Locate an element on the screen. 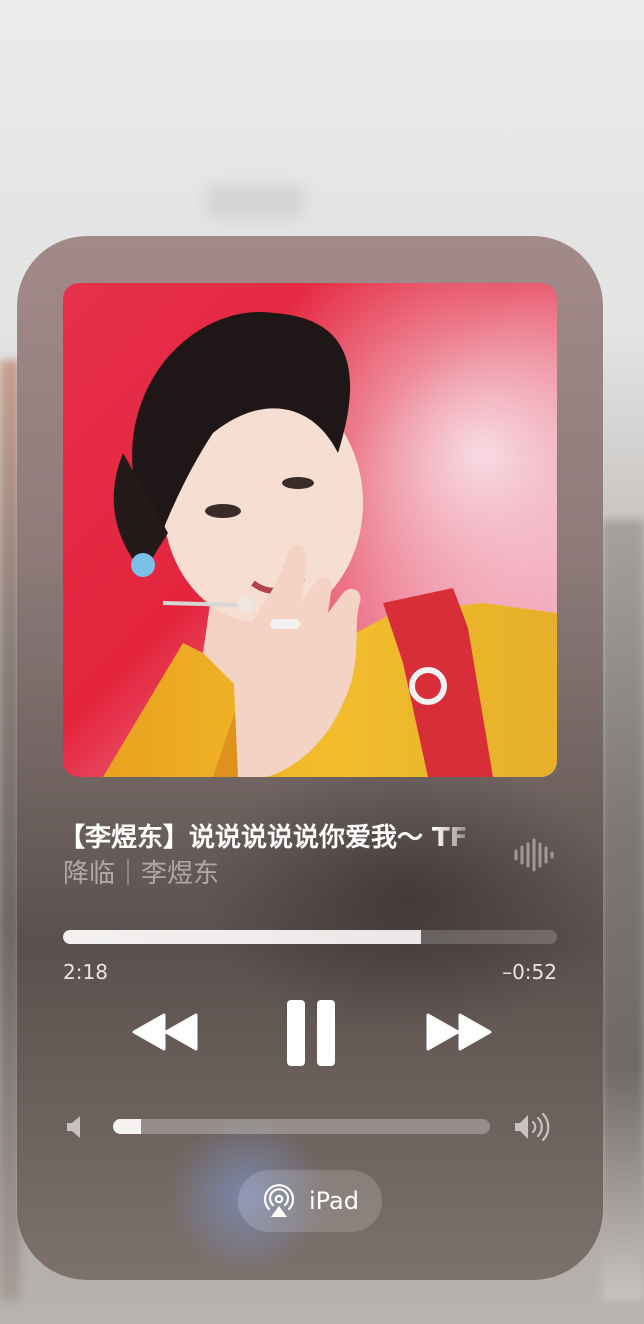  airplay-device-button: iPad is located at coordinates (310, 1201).